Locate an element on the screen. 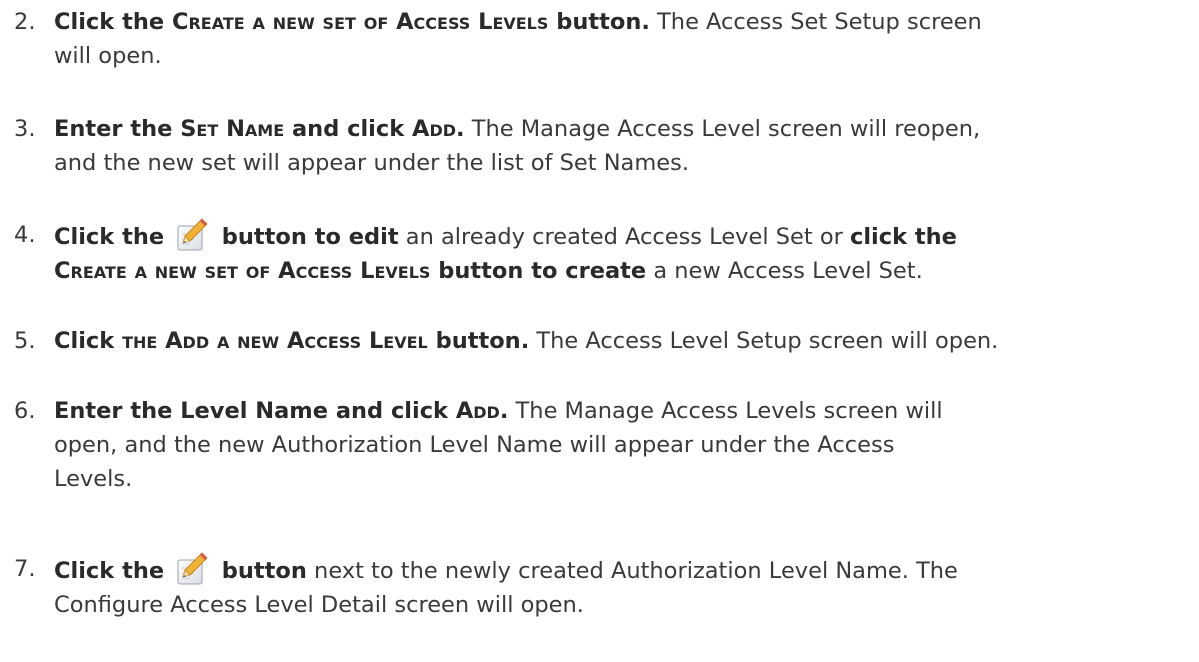 The height and width of the screenshot is (662, 1199). ui-element-reference: Set Name is located at coordinates (232, 129).